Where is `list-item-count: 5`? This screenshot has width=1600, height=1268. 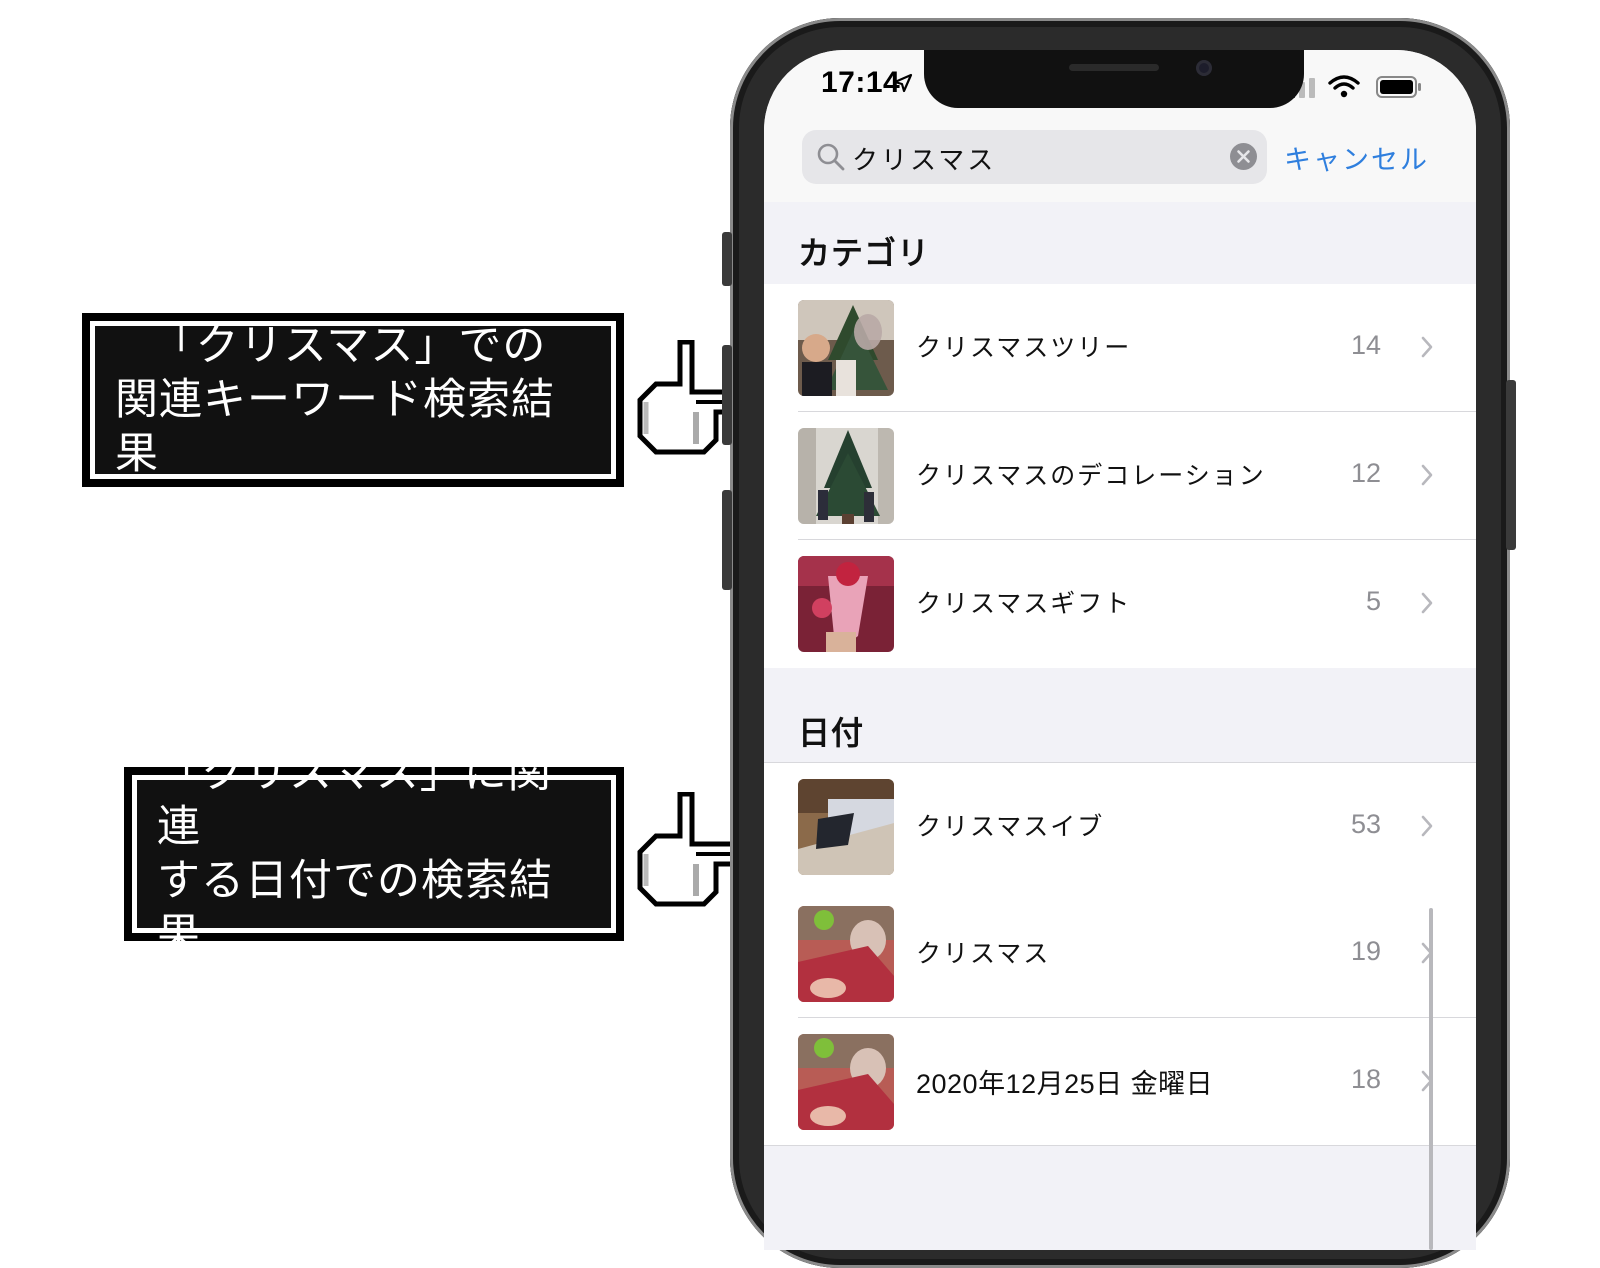 list-item-count: 5 is located at coordinates (1373, 601).